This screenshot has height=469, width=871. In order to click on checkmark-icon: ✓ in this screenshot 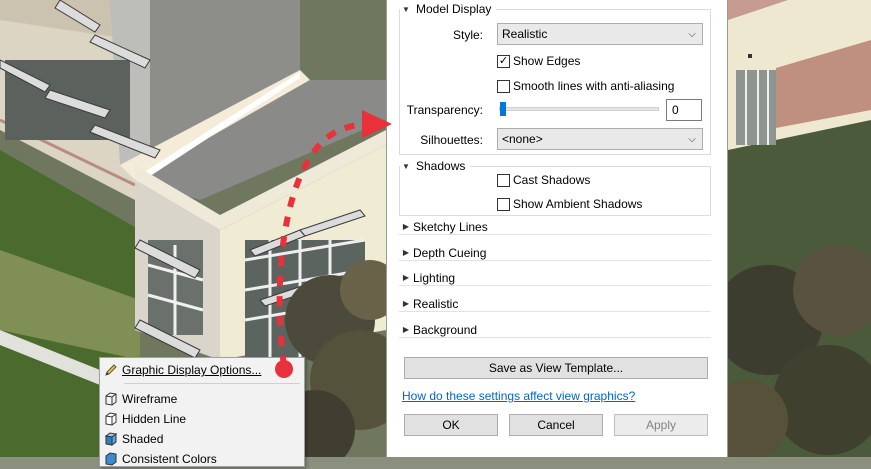, I will do `click(503, 61)`.